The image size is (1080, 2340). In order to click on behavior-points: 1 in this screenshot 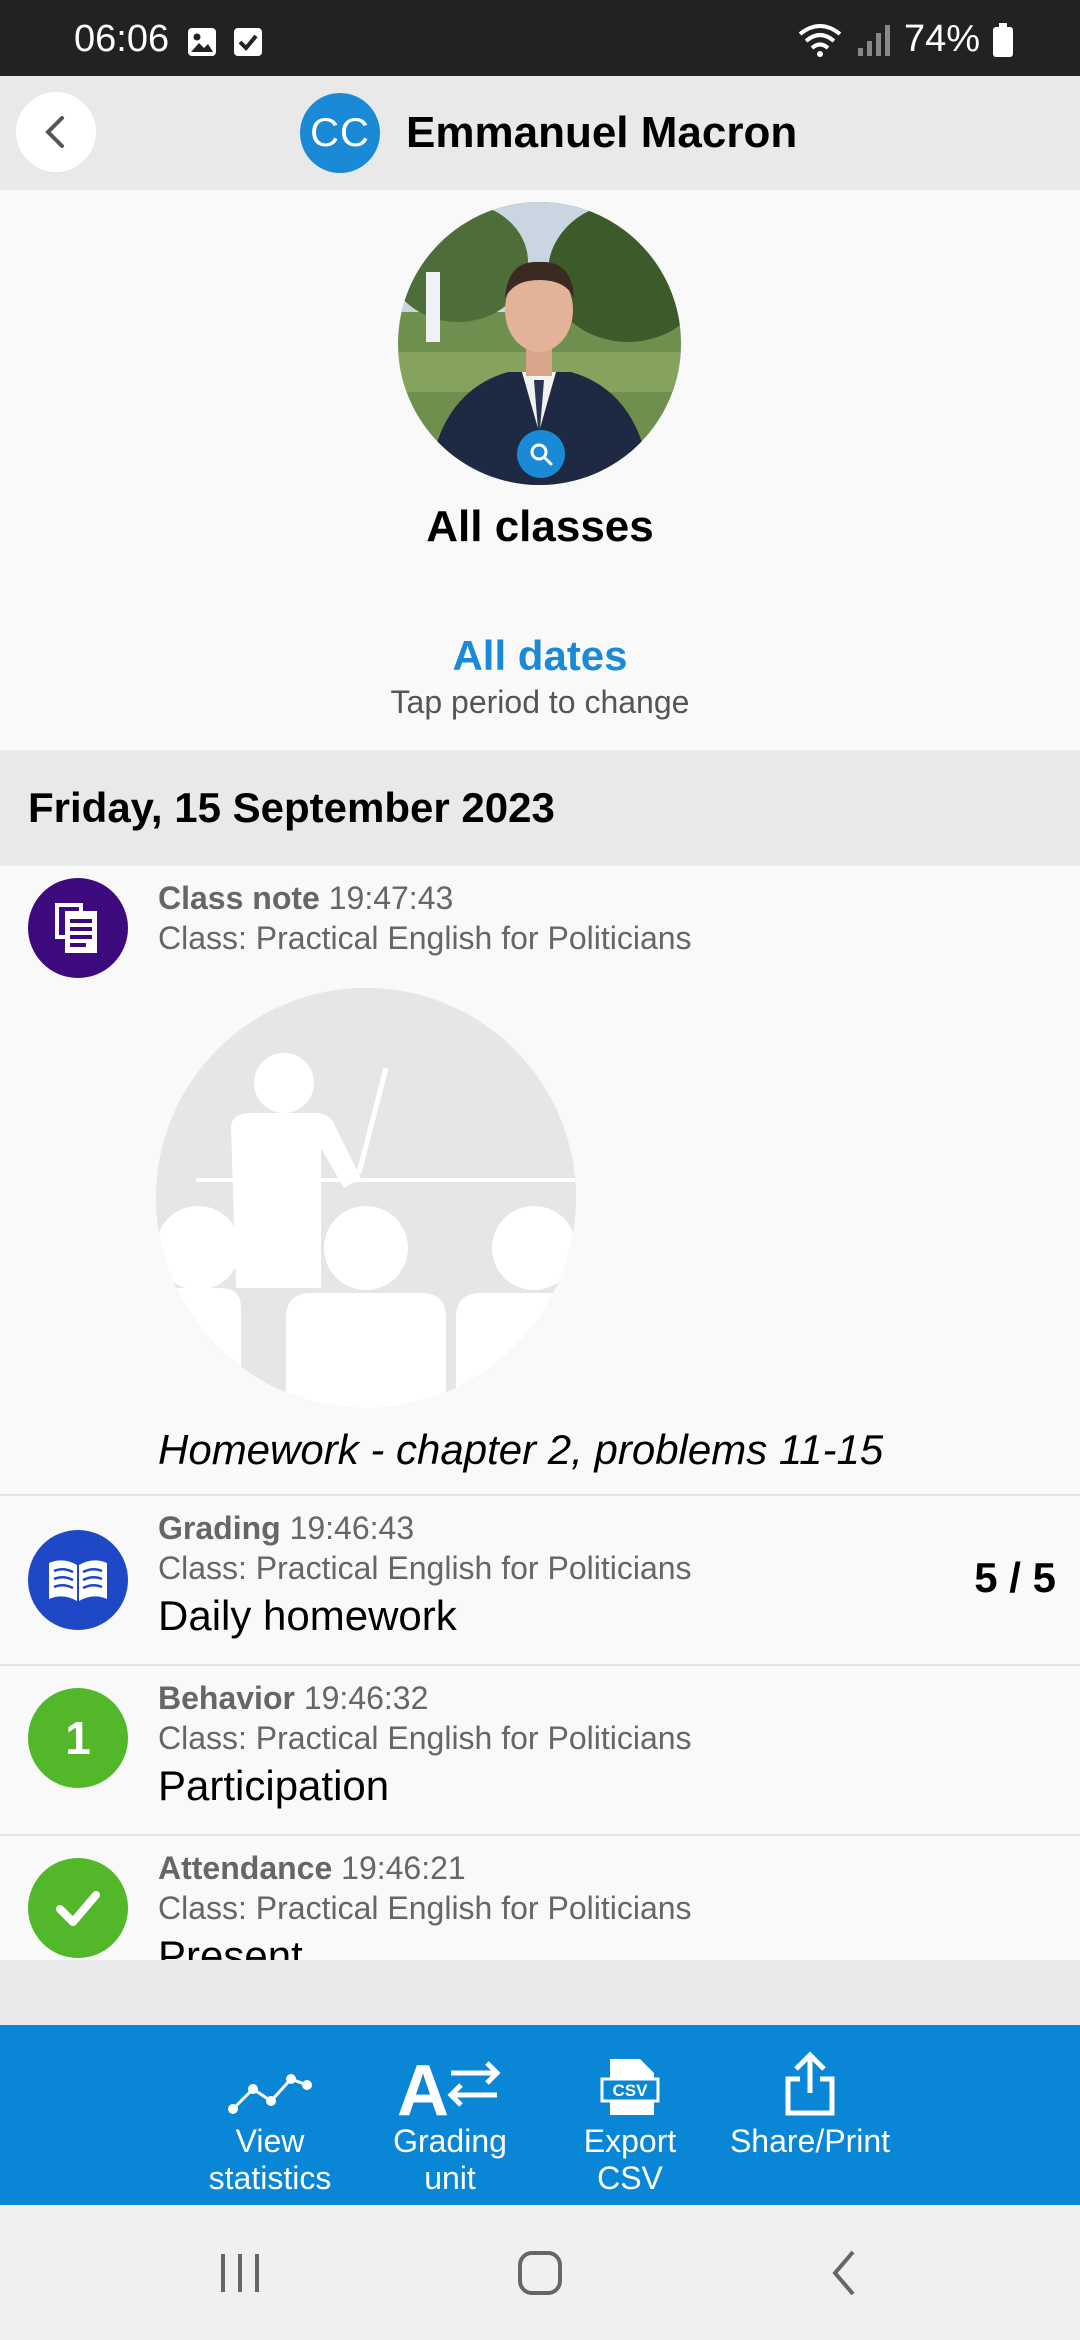, I will do `click(78, 1738)`.